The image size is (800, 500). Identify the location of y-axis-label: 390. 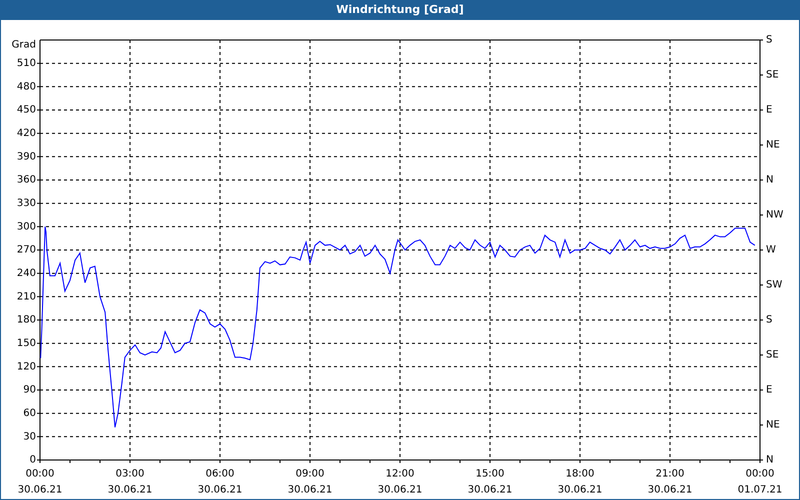
(26, 156).